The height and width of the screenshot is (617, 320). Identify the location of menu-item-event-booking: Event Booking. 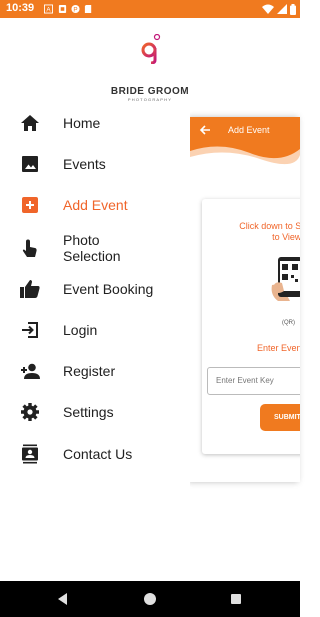
(95, 289).